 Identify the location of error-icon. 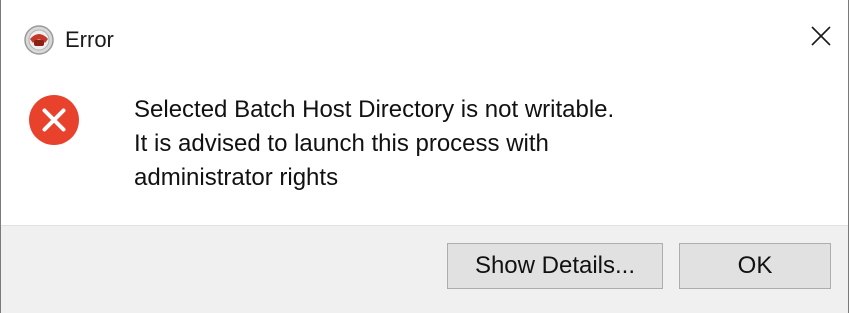
(54, 120).